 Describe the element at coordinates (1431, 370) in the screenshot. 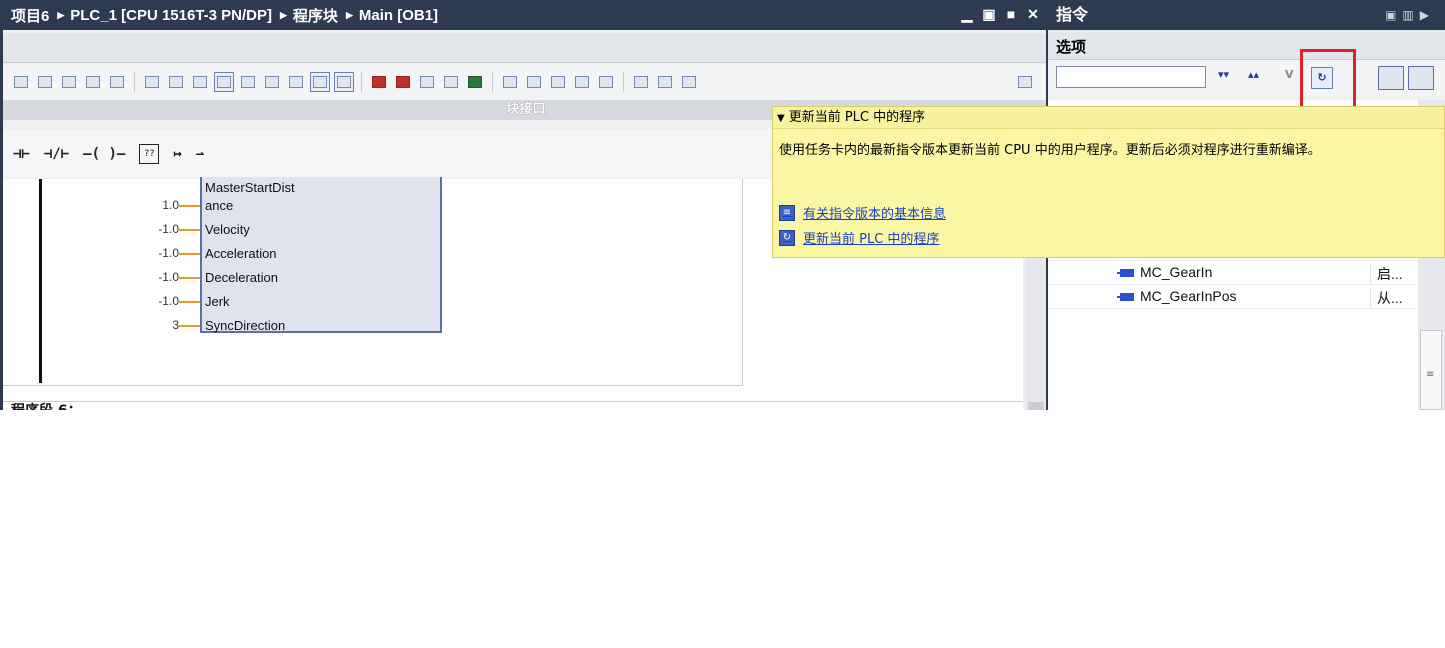

I see `scrollbar-thumb: ≡` at that location.